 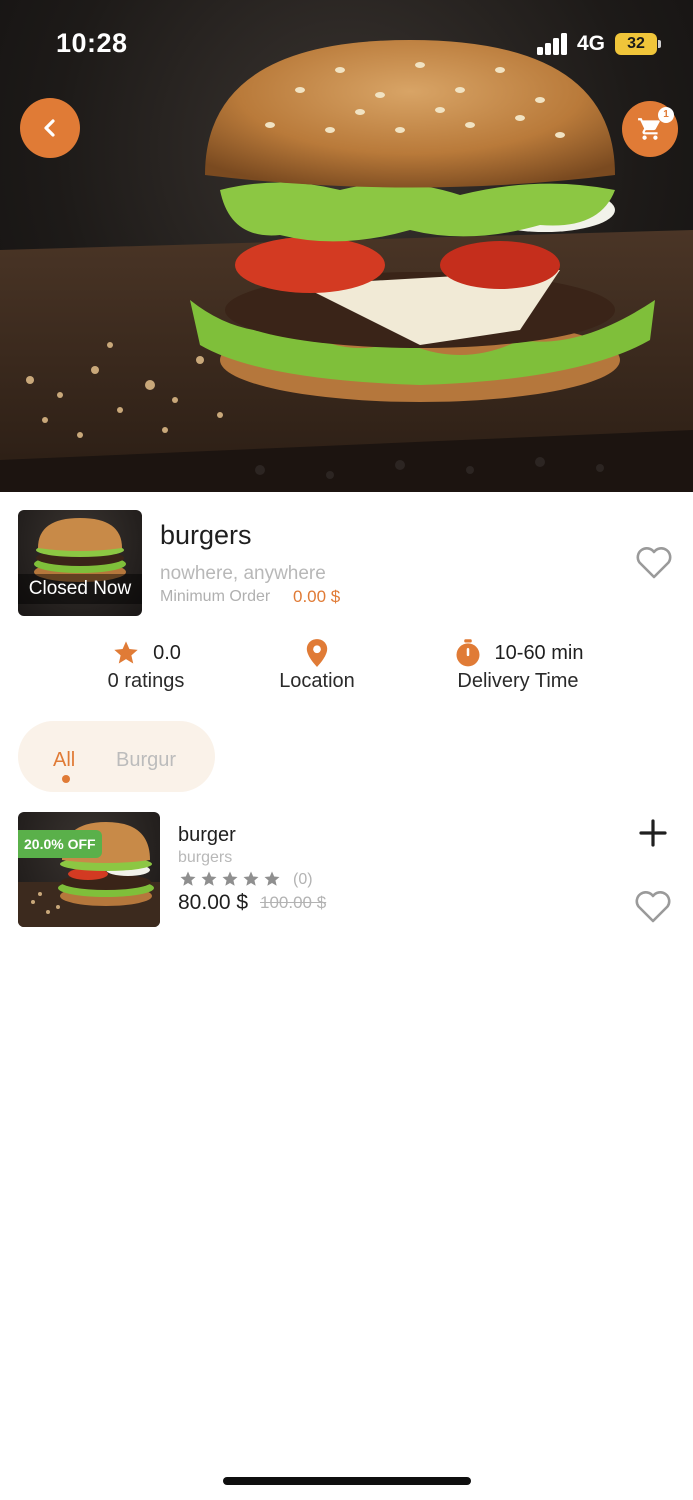 What do you see at coordinates (146, 681) in the screenshot?
I see `rating-label: 0 ratings` at bounding box center [146, 681].